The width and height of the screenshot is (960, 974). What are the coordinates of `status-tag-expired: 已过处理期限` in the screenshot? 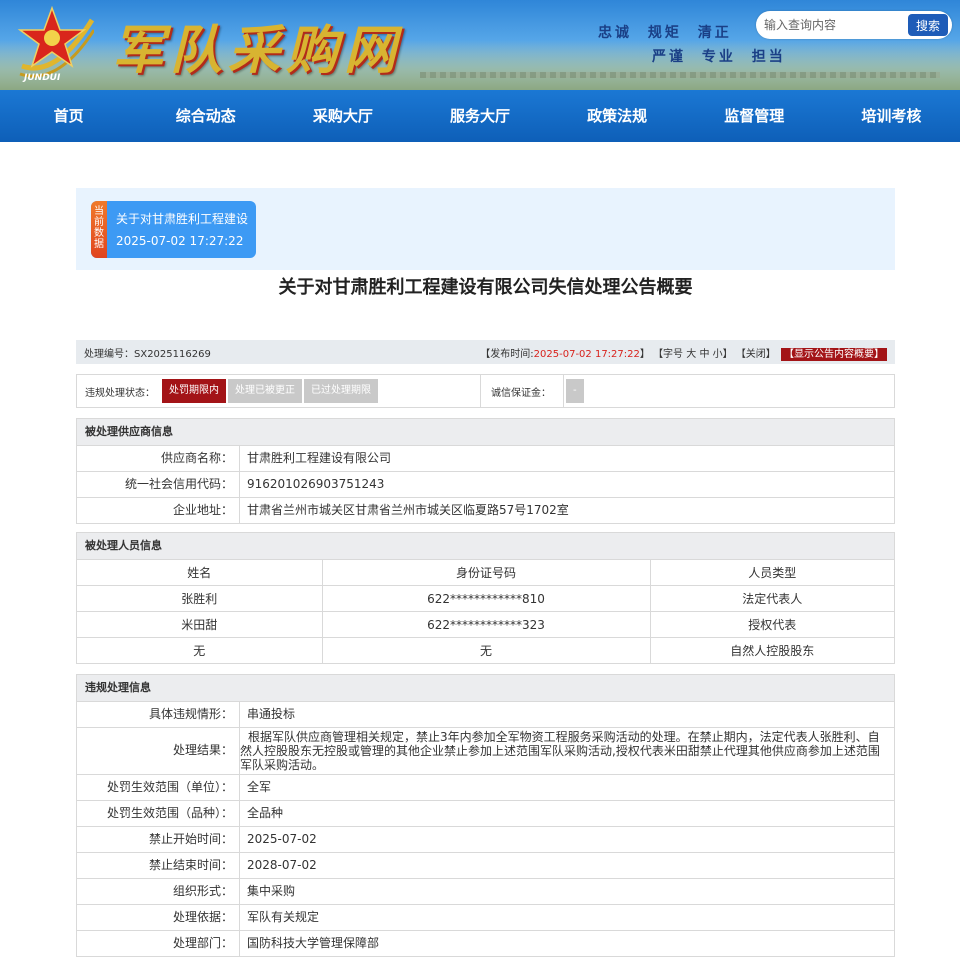 It's located at (341, 391).